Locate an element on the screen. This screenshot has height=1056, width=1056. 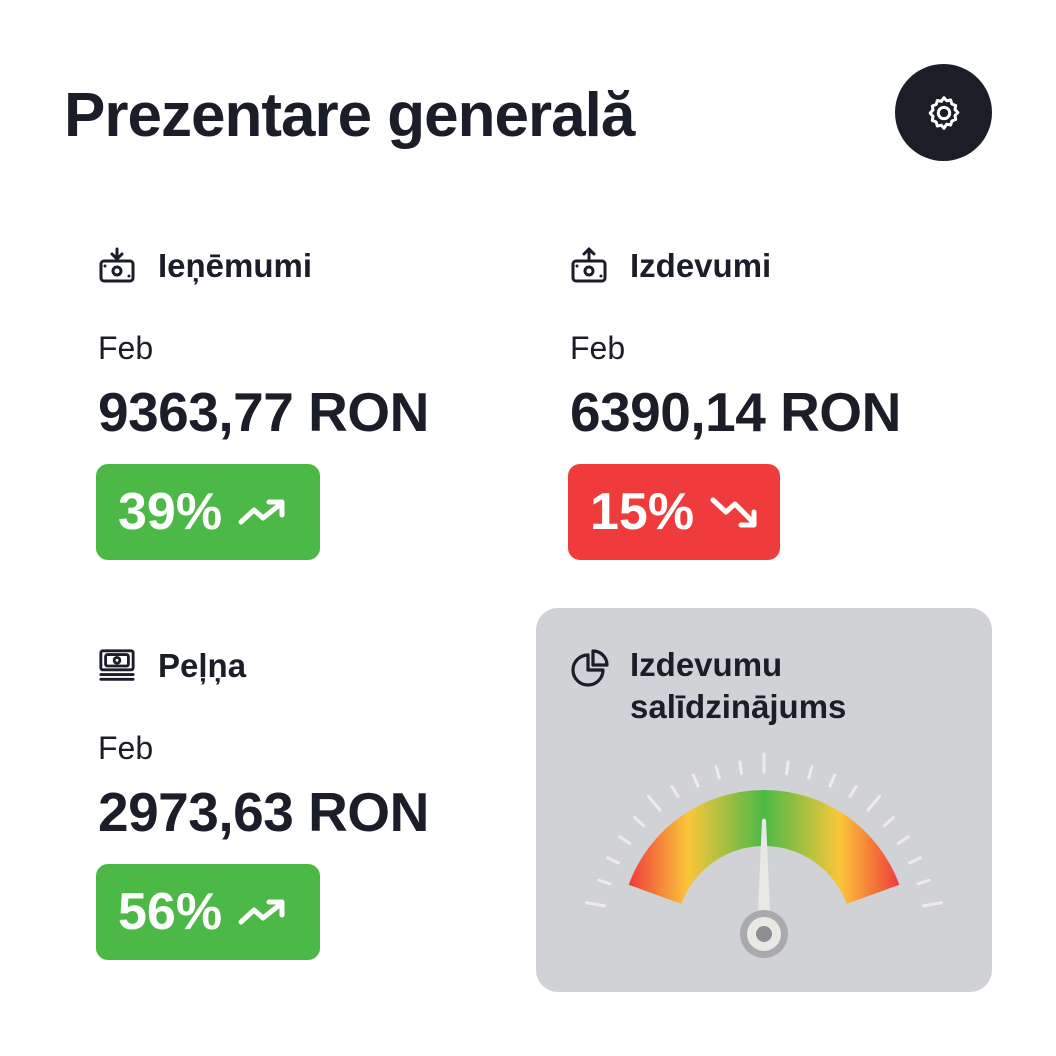
income-amount: 9363,77 RON is located at coordinates (263, 412).